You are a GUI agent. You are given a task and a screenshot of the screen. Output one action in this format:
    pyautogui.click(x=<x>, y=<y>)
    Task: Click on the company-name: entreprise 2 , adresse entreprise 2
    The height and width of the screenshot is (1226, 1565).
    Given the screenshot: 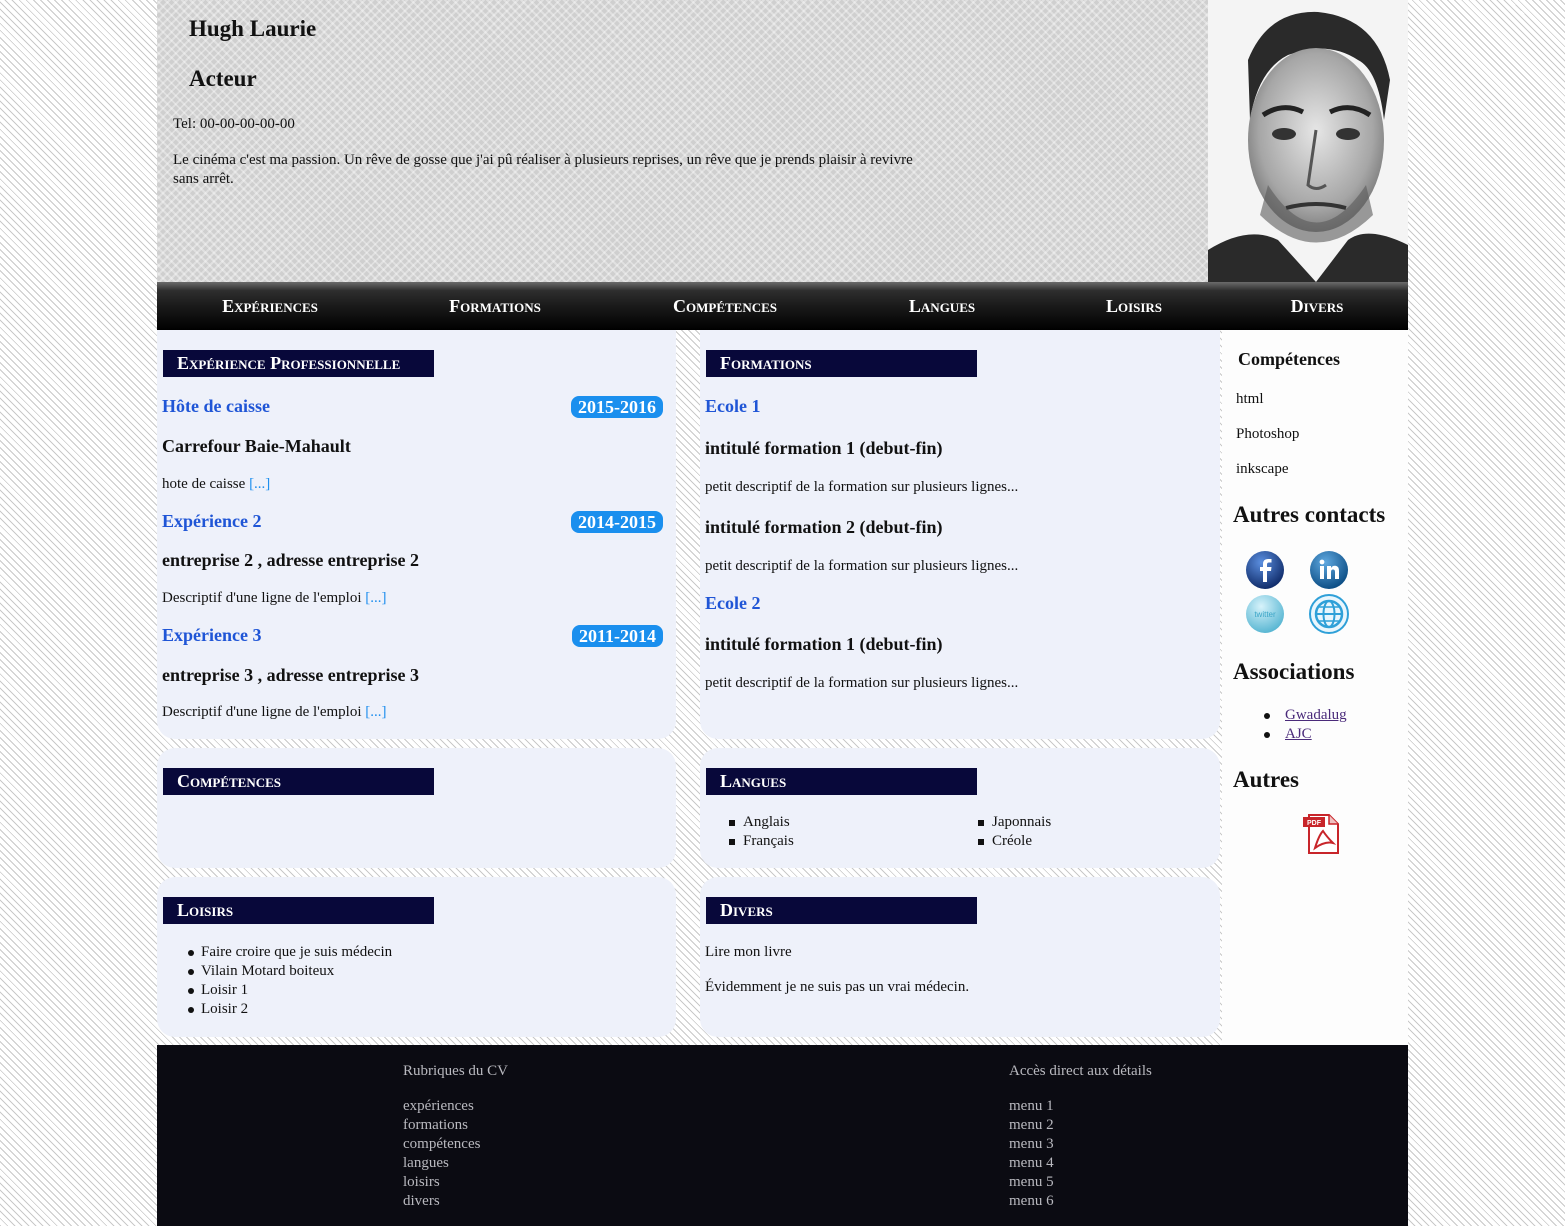 What is the action you would take?
    pyautogui.click(x=290, y=560)
    